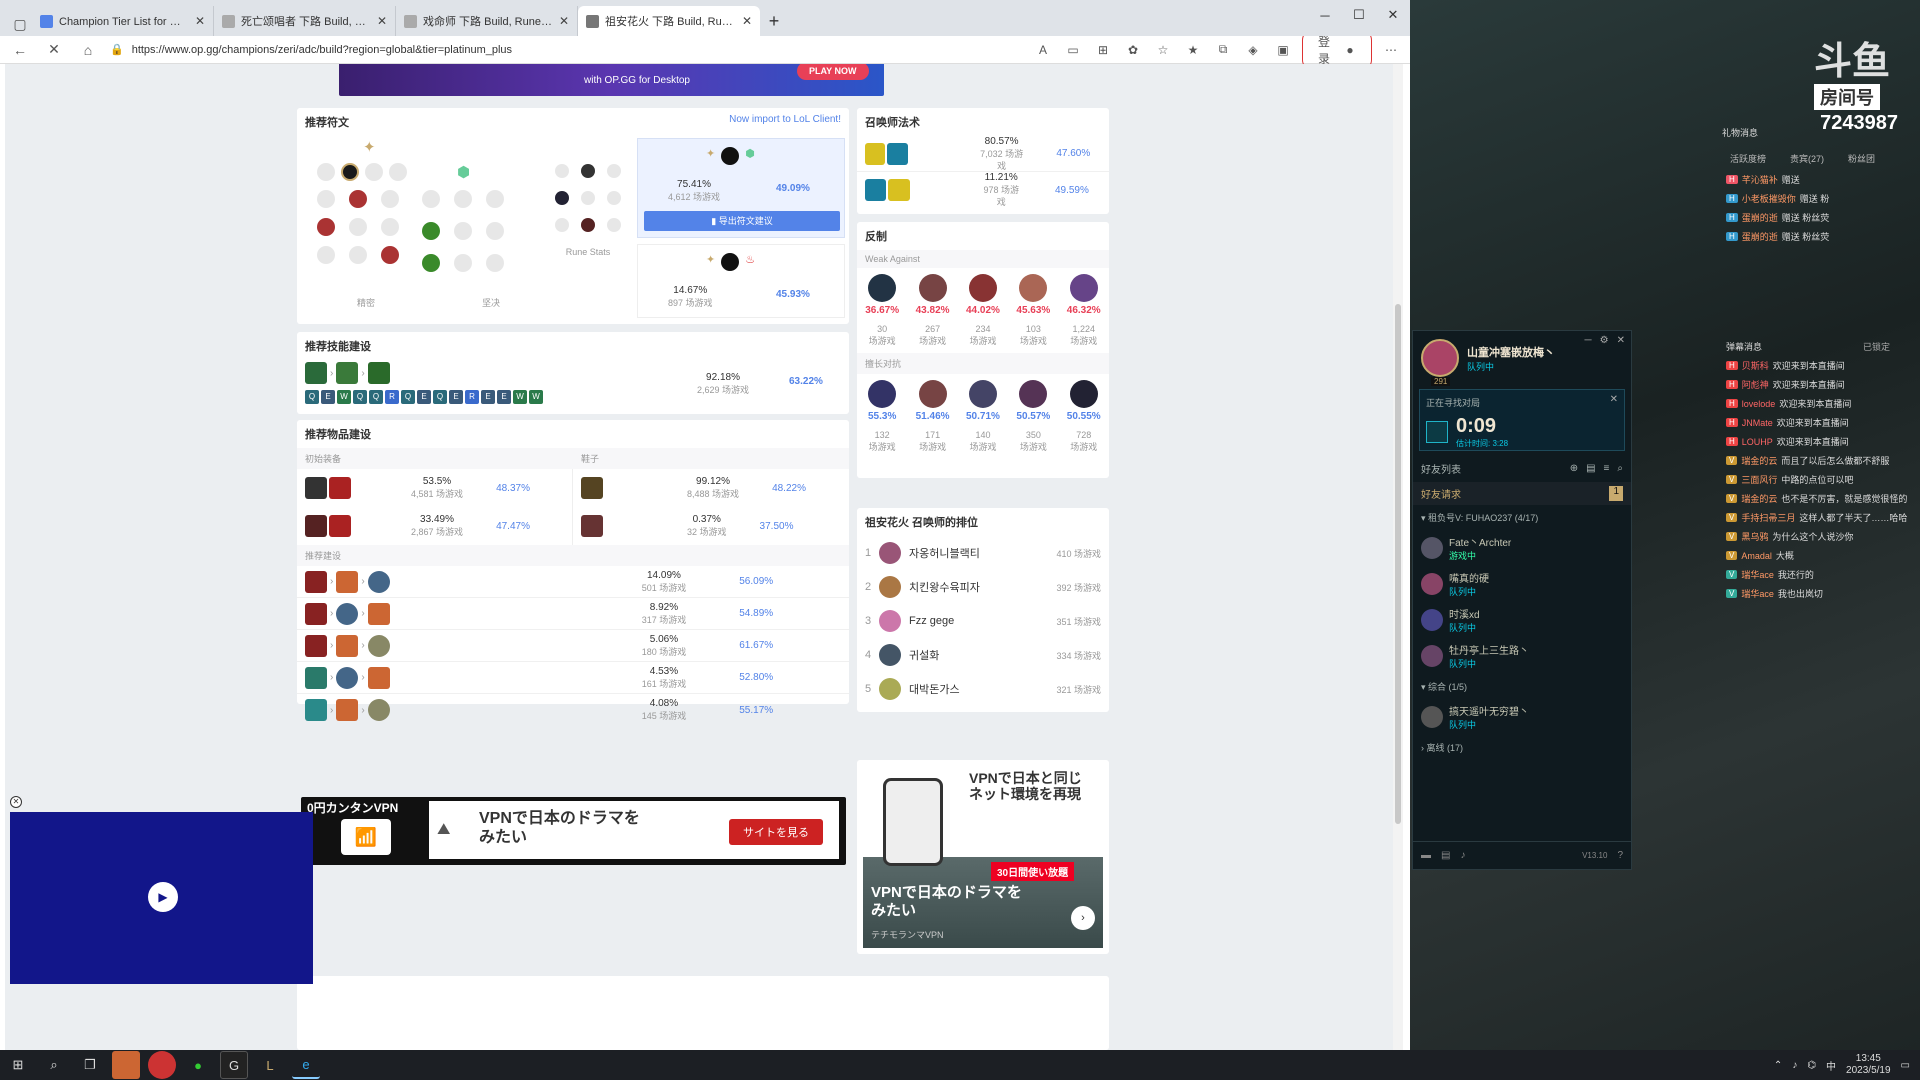 This screenshot has height=1080, width=1920. I want to click on maximize-icon: ☐, so click(1359, 15).